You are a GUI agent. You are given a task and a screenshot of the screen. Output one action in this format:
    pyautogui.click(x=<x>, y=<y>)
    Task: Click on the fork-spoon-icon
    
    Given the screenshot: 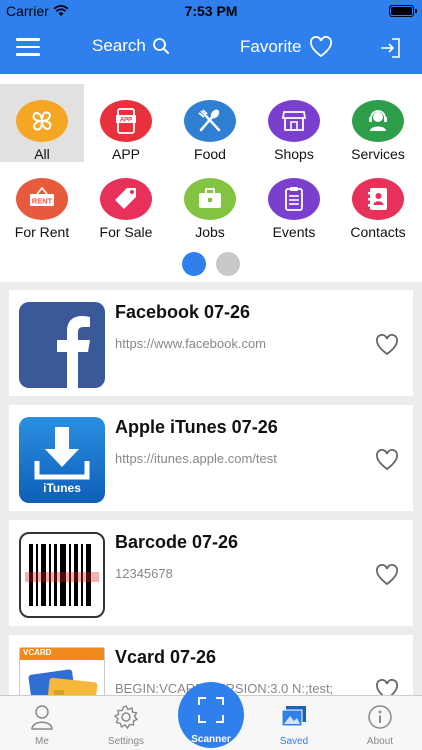 What is the action you would take?
    pyautogui.click(x=209, y=120)
    